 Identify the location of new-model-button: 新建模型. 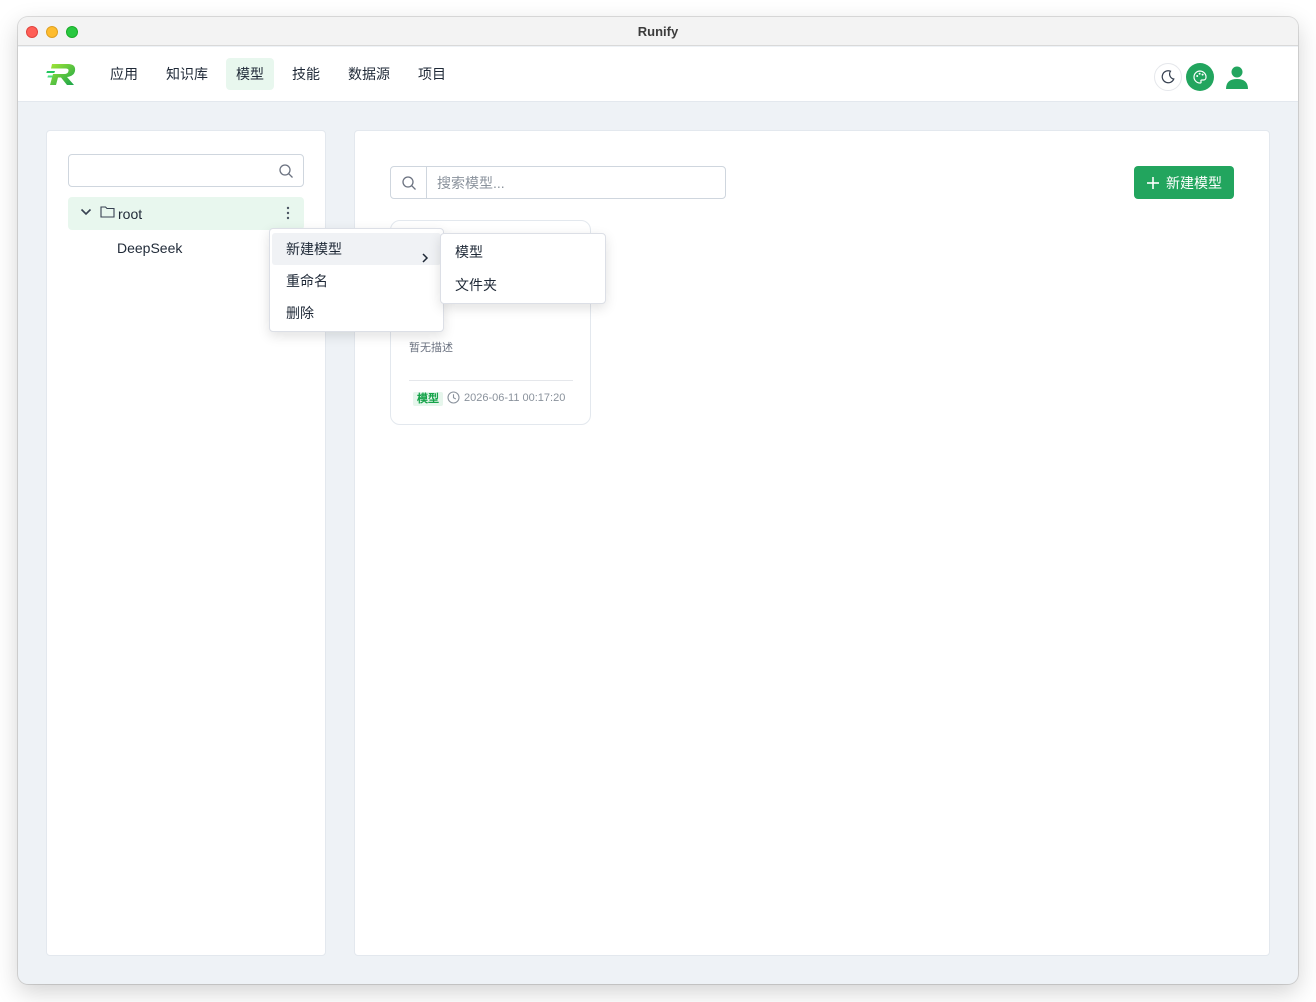
(1184, 182).